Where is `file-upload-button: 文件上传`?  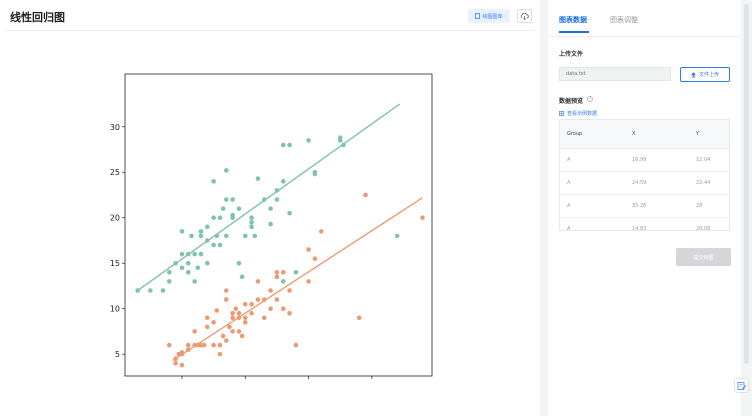 file-upload-button: 文件上传 is located at coordinates (705, 74).